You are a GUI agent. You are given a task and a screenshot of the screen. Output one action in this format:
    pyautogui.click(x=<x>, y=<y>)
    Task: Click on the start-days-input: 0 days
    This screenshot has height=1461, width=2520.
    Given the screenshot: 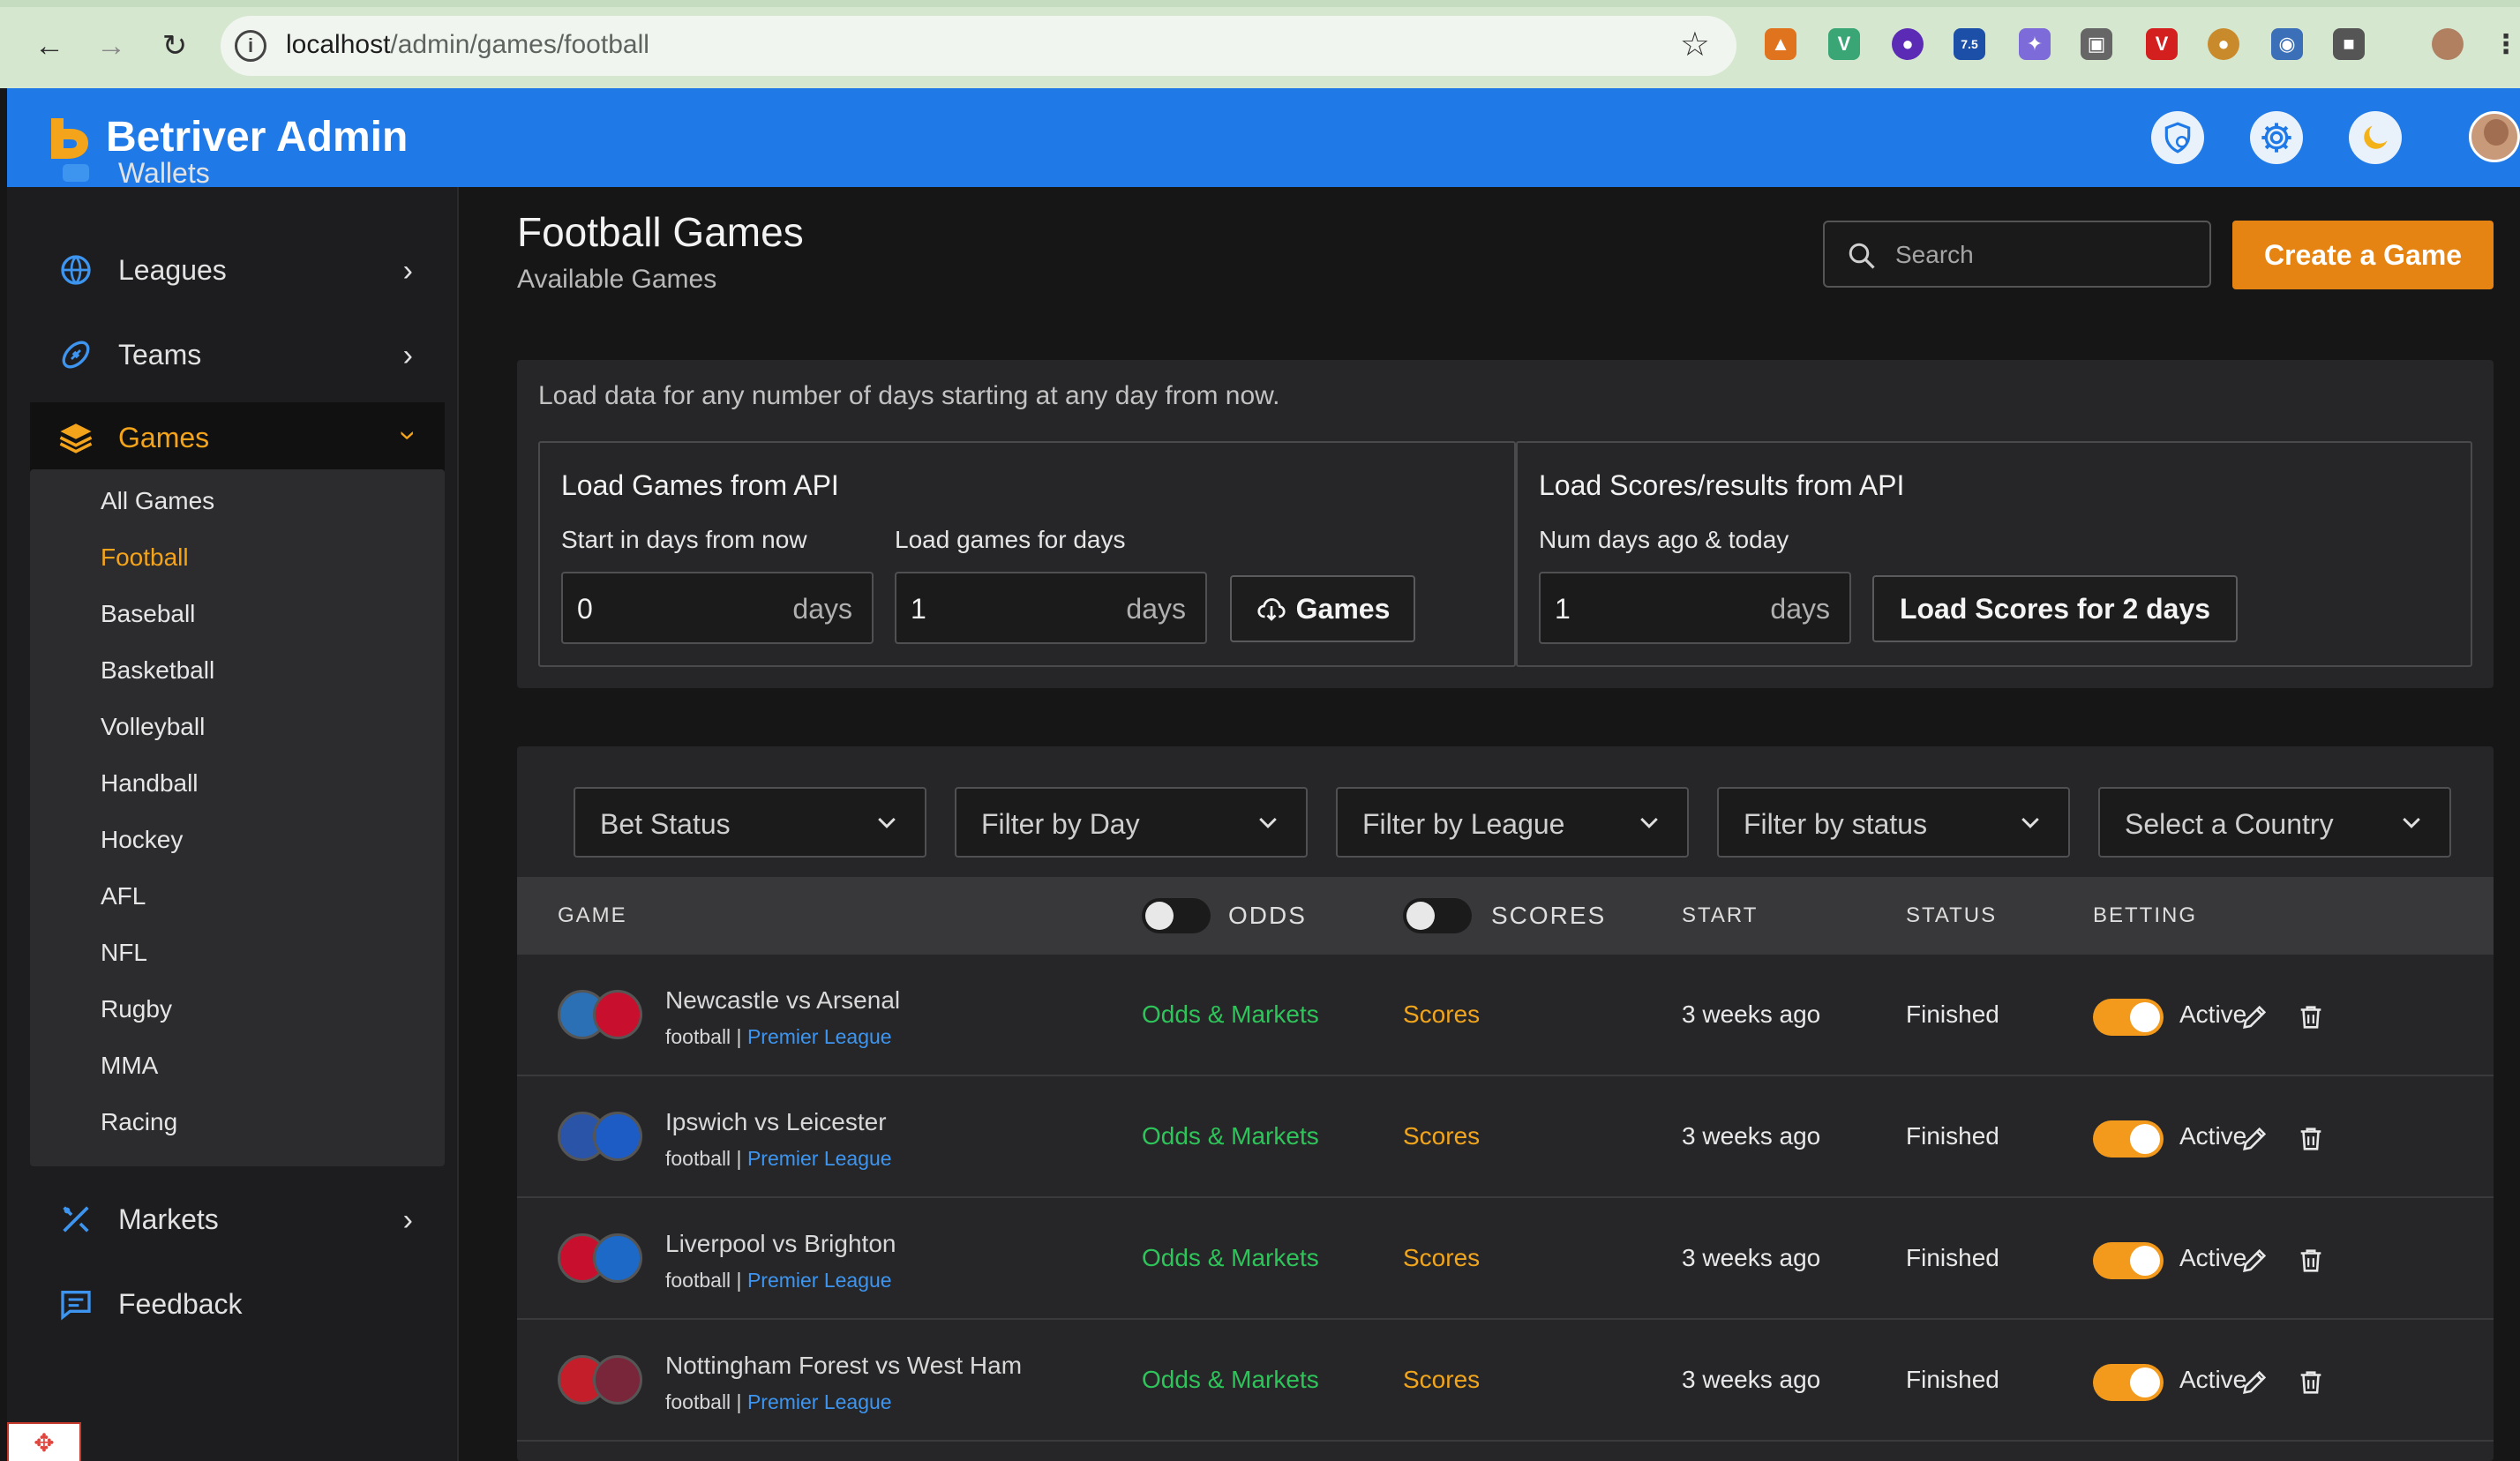 What is the action you would take?
    pyautogui.click(x=717, y=608)
    